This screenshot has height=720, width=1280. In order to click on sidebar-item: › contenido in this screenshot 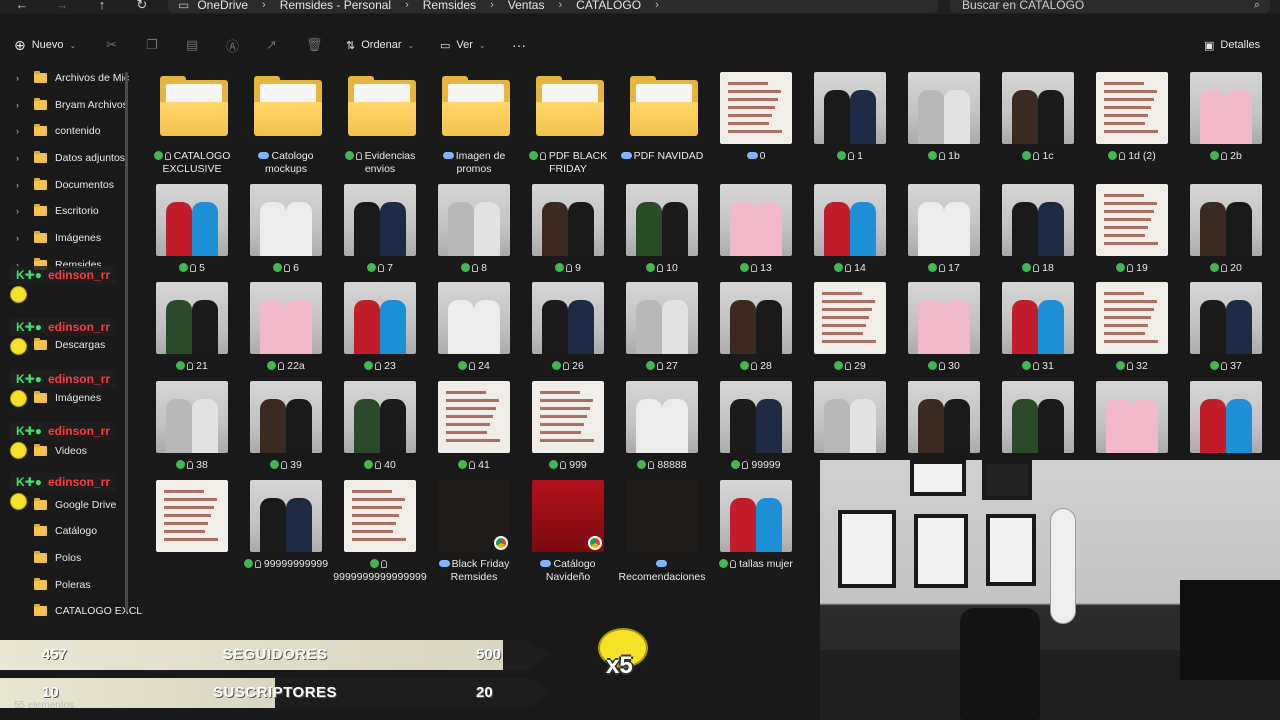, I will do `click(58, 131)`.